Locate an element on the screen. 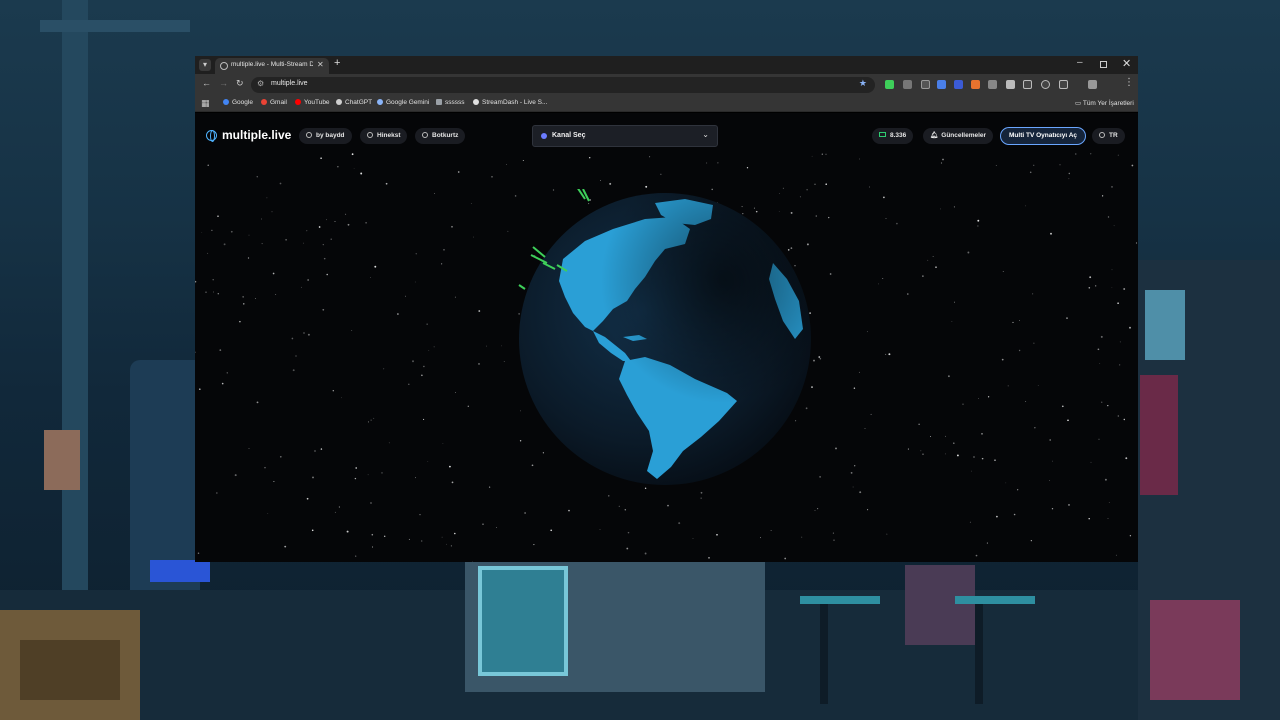  reload-button: ↻ is located at coordinates (240, 83).